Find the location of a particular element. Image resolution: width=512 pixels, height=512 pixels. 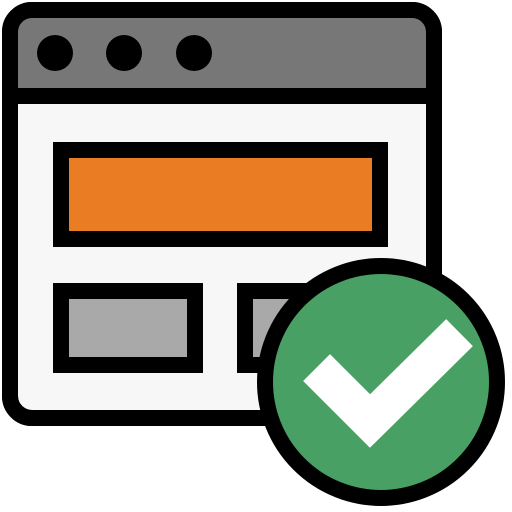

banner-block is located at coordinates (220, 194).